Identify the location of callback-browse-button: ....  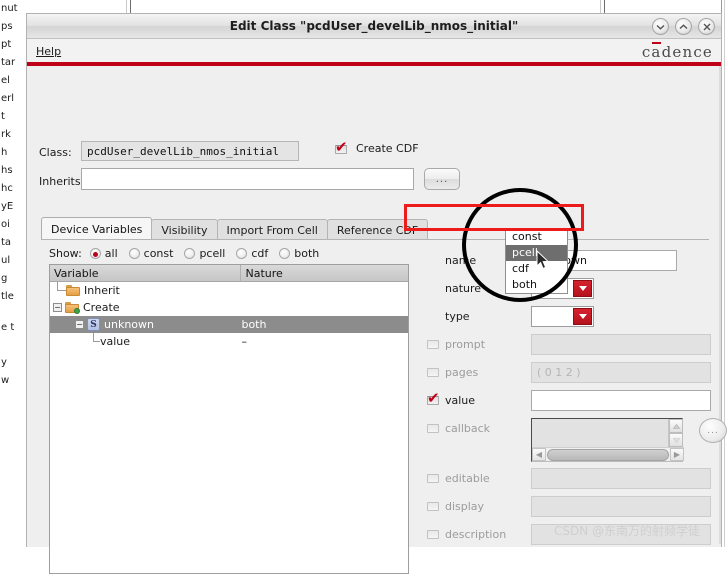
(713, 430).